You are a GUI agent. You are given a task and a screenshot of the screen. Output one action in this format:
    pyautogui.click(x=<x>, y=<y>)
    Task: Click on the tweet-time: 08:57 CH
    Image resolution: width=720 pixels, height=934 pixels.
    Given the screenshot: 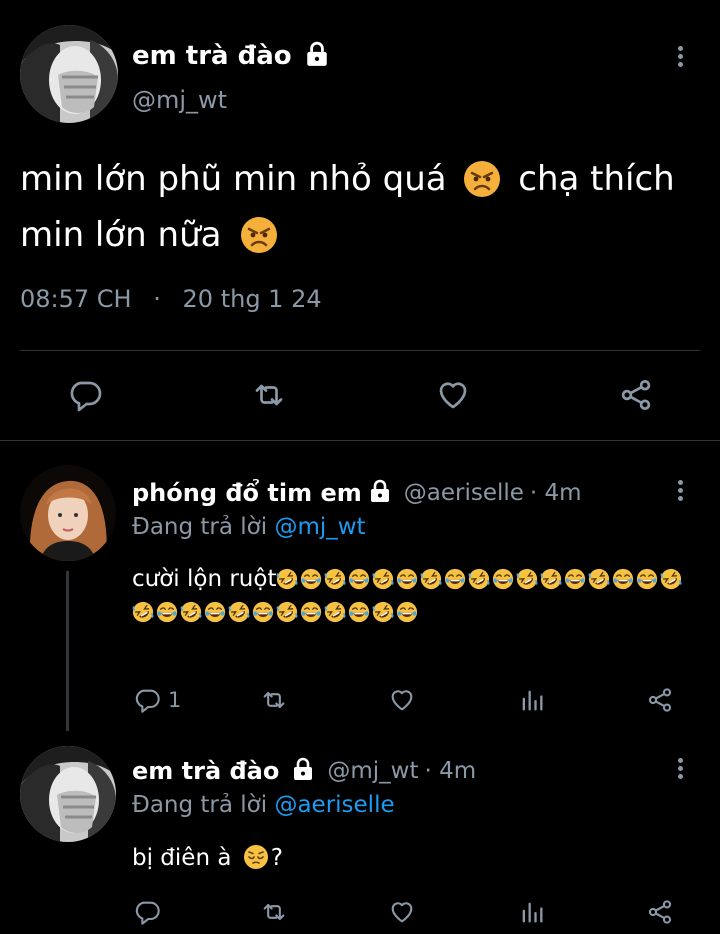 What is the action you would take?
    pyautogui.click(x=76, y=299)
    